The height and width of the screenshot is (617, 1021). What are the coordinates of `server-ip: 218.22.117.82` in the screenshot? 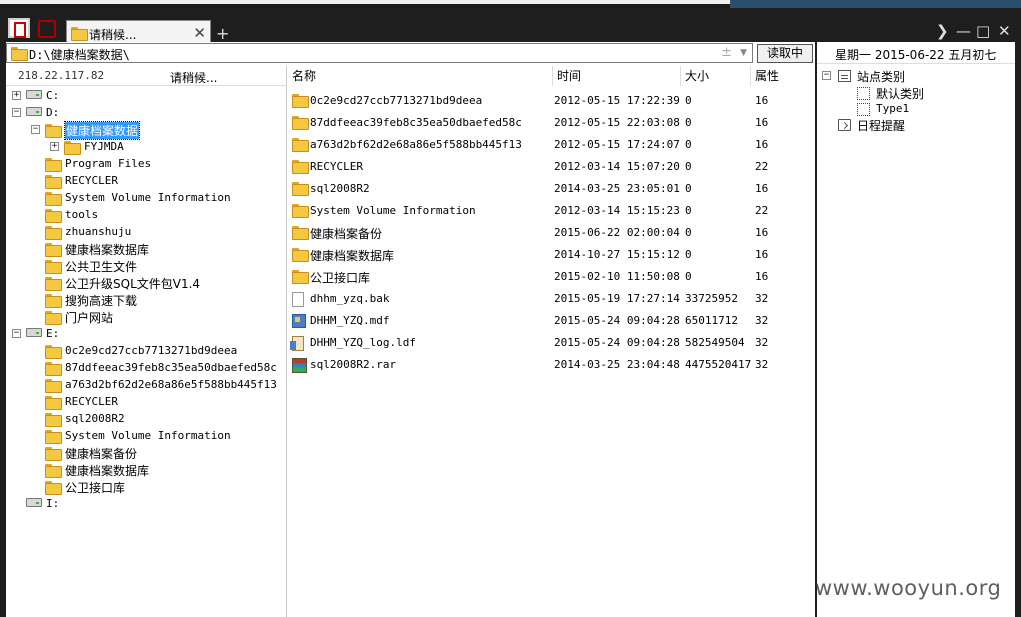 It's located at (61, 75).